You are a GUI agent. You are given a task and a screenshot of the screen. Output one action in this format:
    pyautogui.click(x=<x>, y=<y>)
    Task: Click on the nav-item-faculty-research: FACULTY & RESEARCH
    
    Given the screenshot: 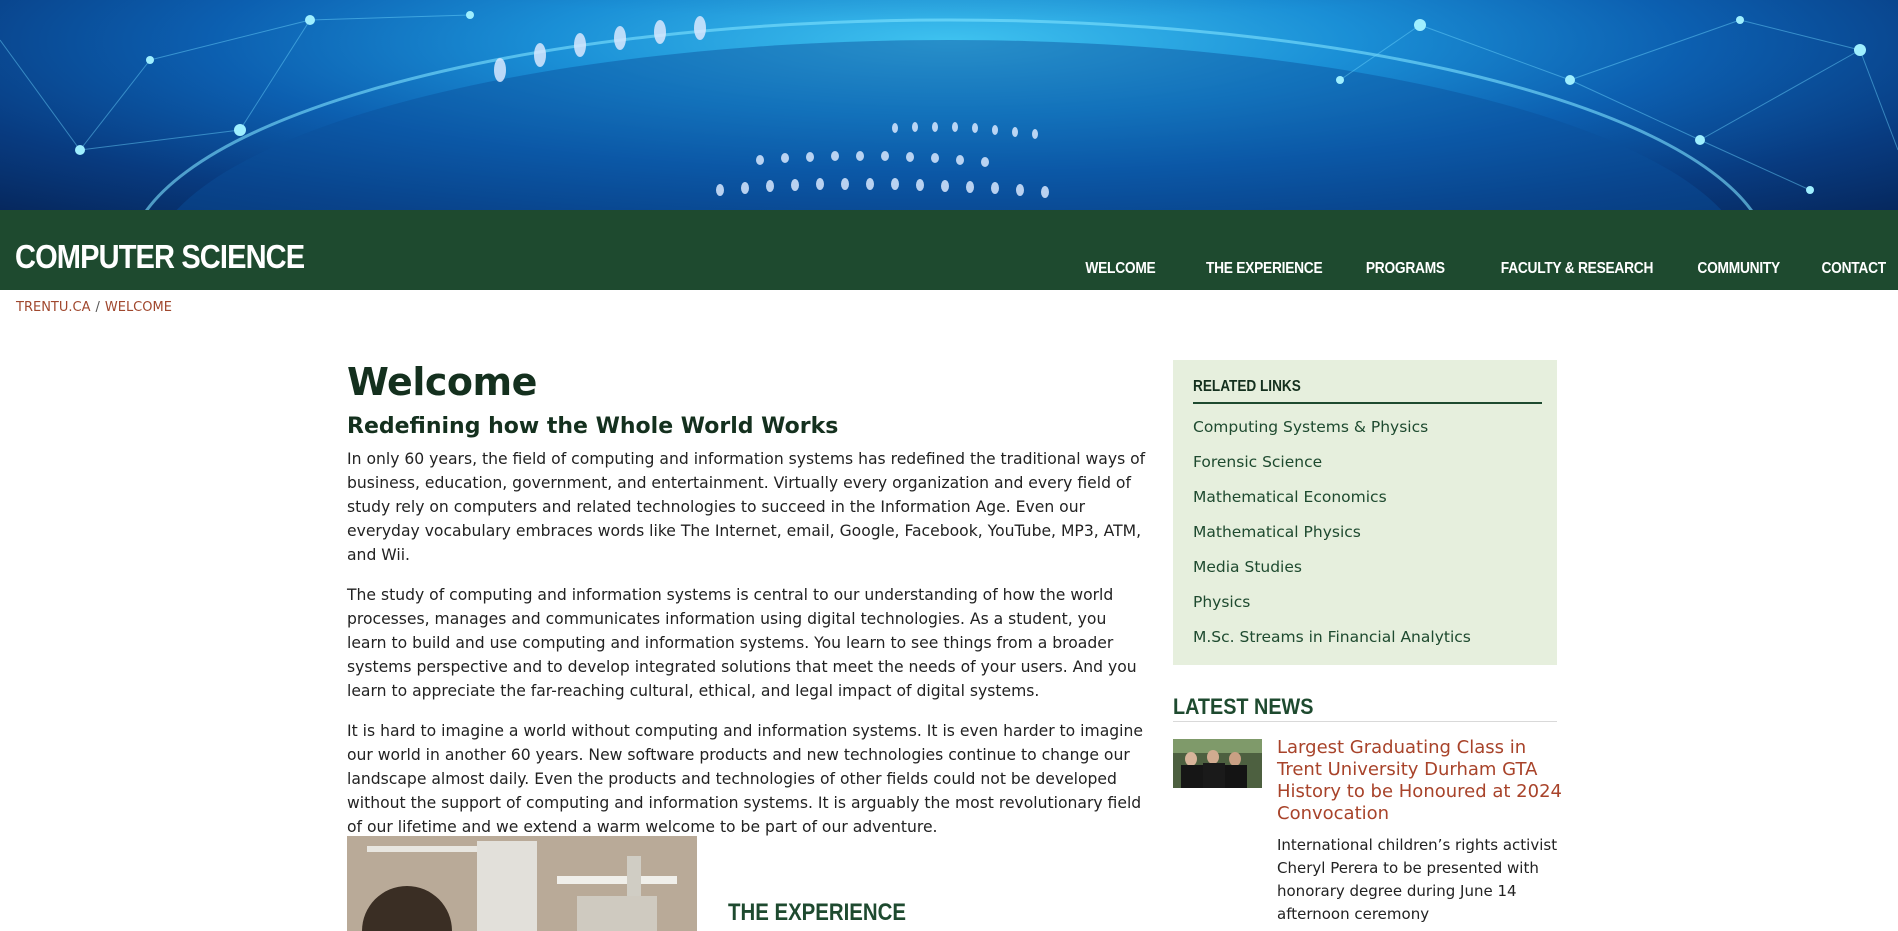 What is the action you would take?
    pyautogui.click(x=1577, y=273)
    